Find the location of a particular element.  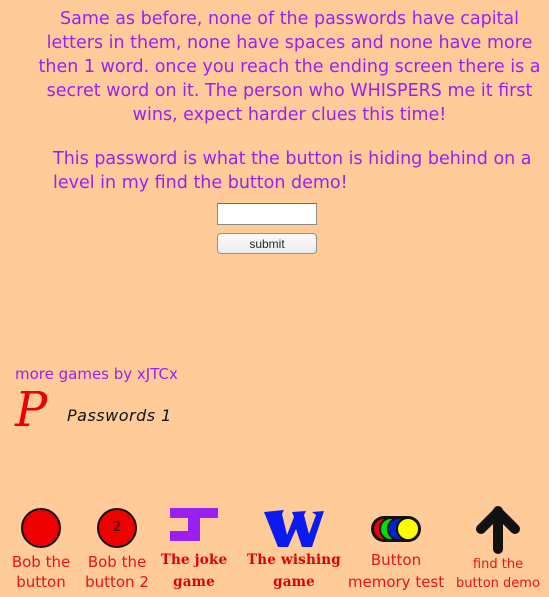

up-arrow-icon is located at coordinates (498, 530).